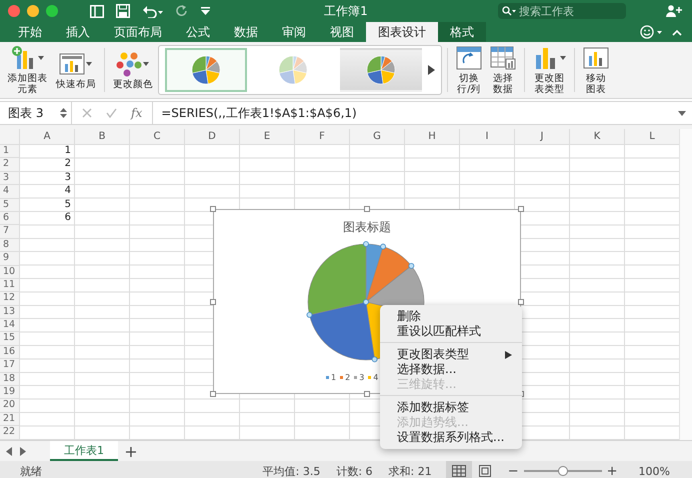 The height and width of the screenshot is (478, 692). Describe the element at coordinates (415, 113) in the screenshot. I see `formula-text: =SERIES(,,工作表1!$A$1:$A$6,1)` at that location.